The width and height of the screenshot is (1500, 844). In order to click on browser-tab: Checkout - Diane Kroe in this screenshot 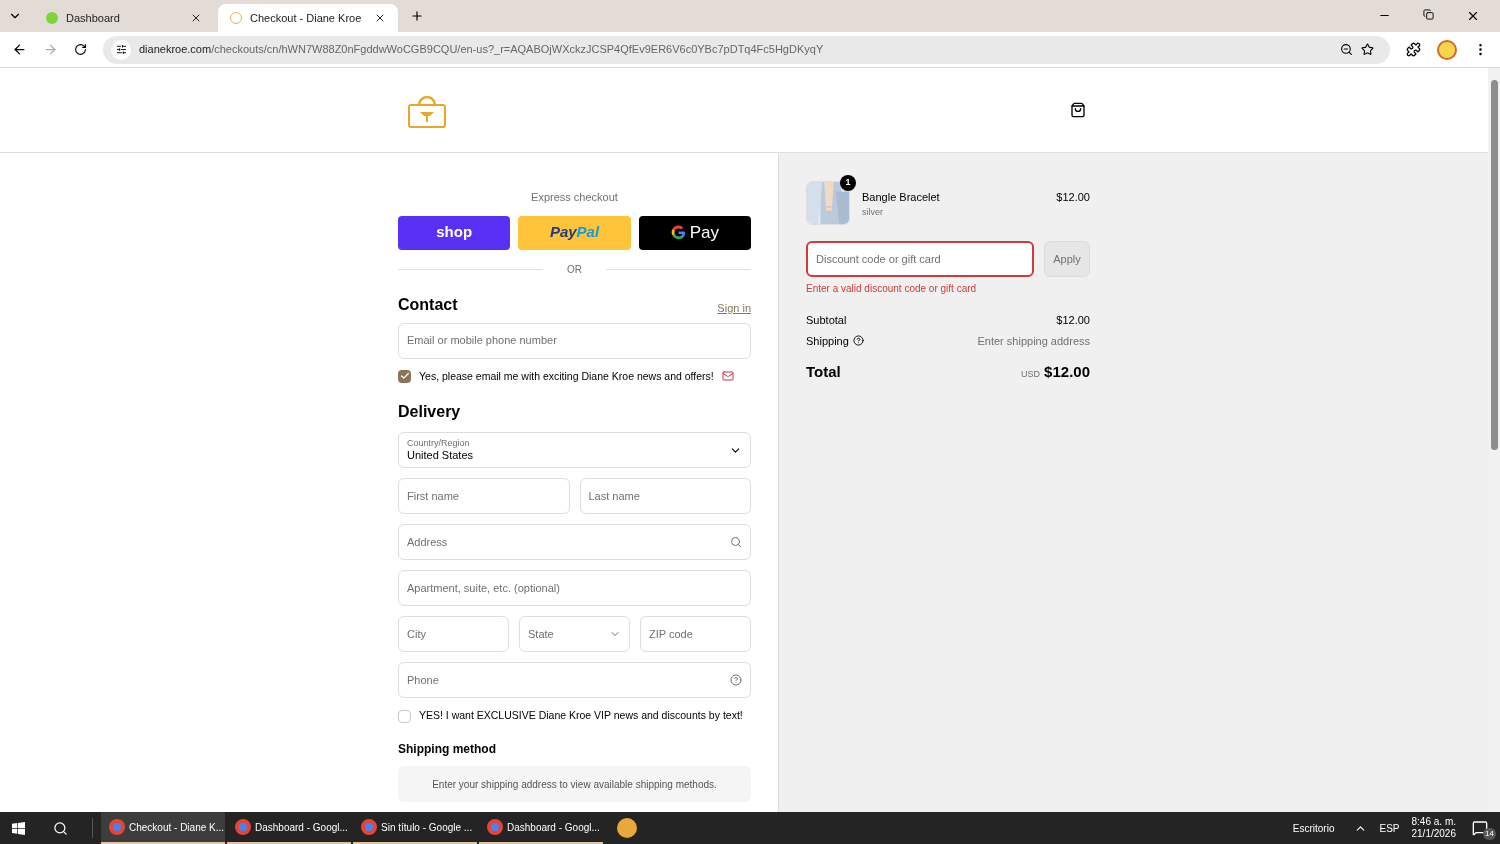, I will do `click(308, 18)`.